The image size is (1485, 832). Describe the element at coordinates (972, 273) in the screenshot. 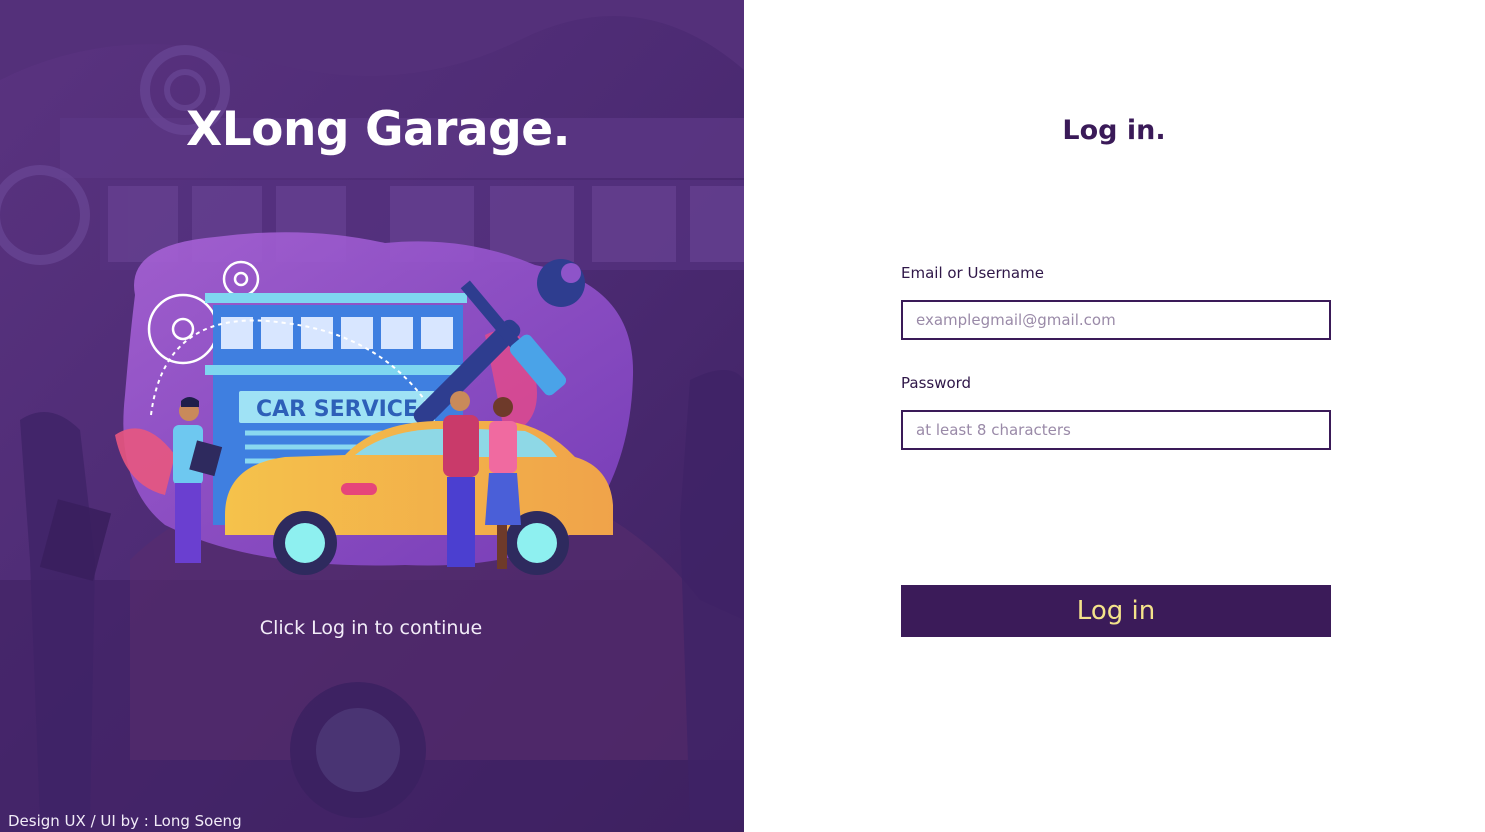

I see `email-label: Email or Username` at that location.